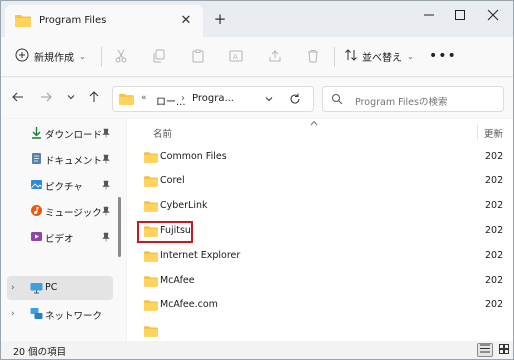 Image resolution: width=514 pixels, height=360 pixels. I want to click on scissors-icon, so click(121, 57).